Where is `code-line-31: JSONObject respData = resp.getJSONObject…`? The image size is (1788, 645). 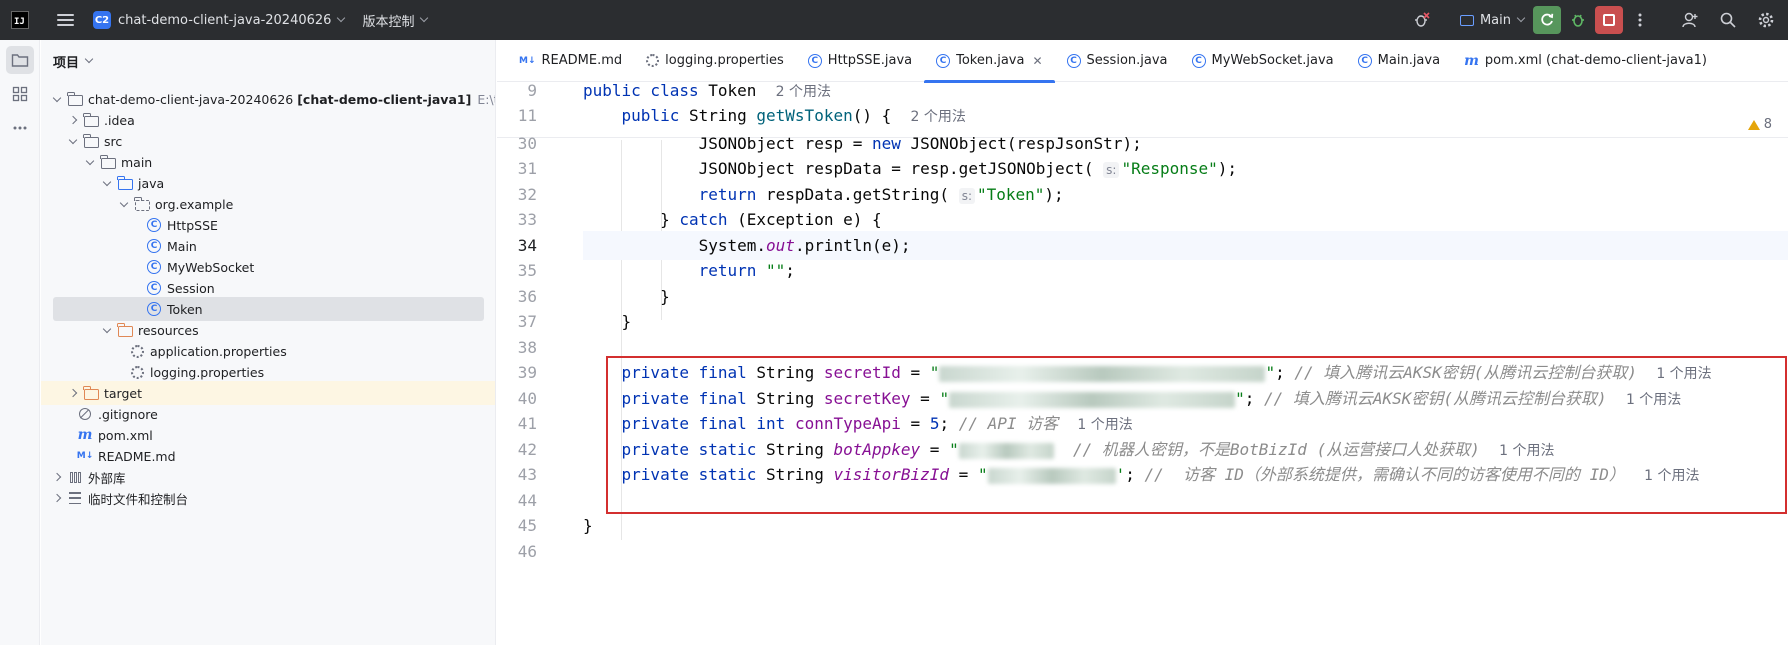
code-line-31: JSONObject respData = resp.getJSONObject… is located at coordinates (910, 168).